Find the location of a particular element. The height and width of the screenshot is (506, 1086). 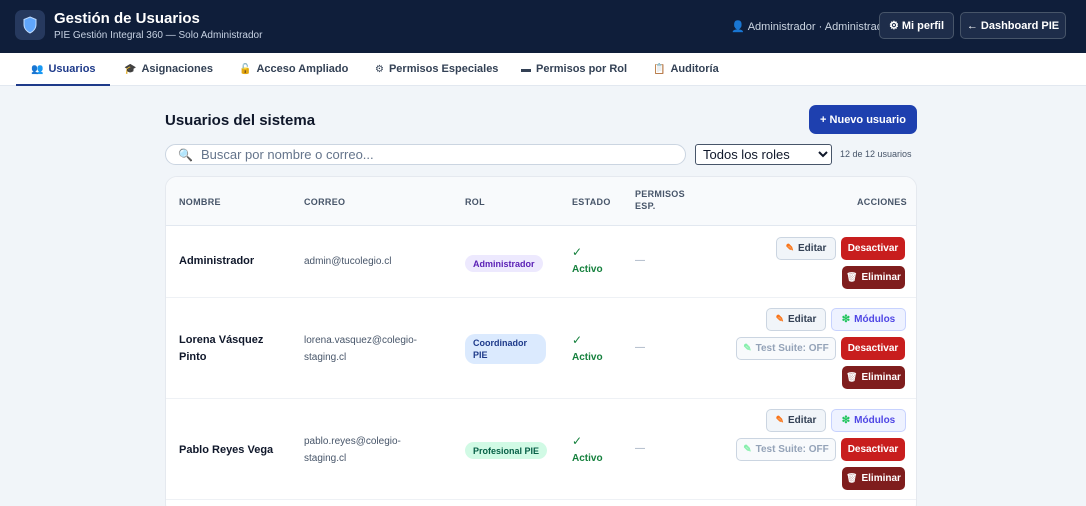

user-name: Lorena Vásquez Pinto is located at coordinates (221, 348).